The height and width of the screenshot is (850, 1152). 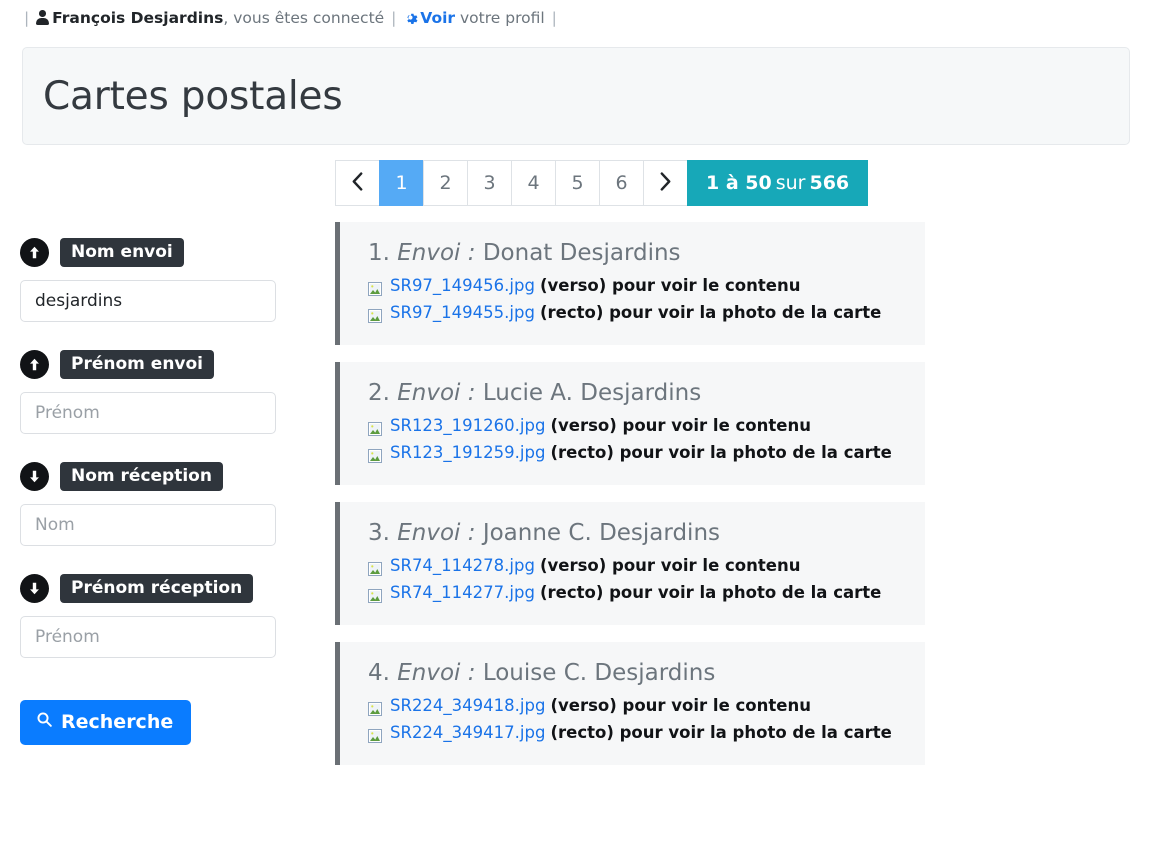 I want to click on pagination-result-count: 1 à 50 sur 566, so click(x=778, y=183).